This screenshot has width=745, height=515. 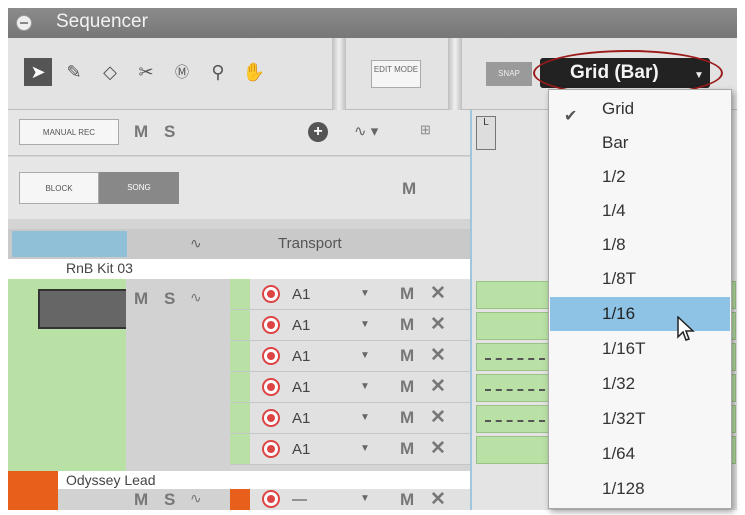 I want to click on title-bar: Sequencer, so click(x=372, y=23).